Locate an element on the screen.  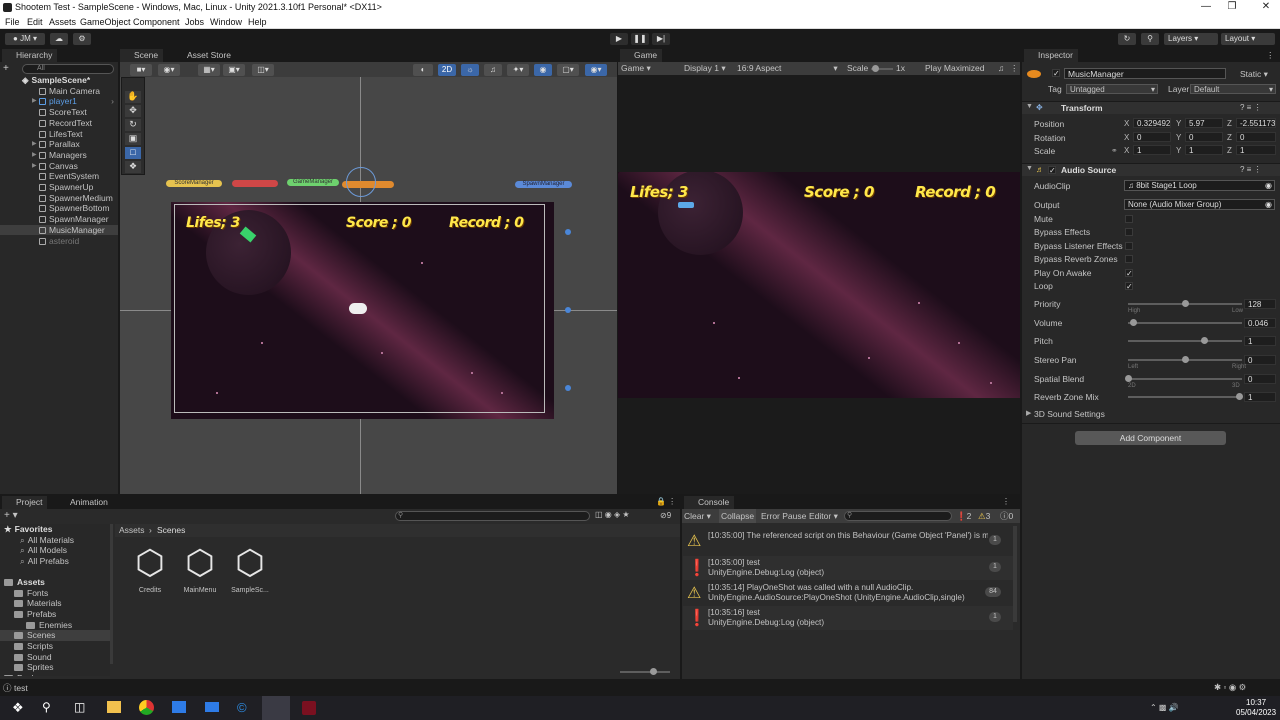
project-tree-item: Packages is located at coordinates (55, 674).